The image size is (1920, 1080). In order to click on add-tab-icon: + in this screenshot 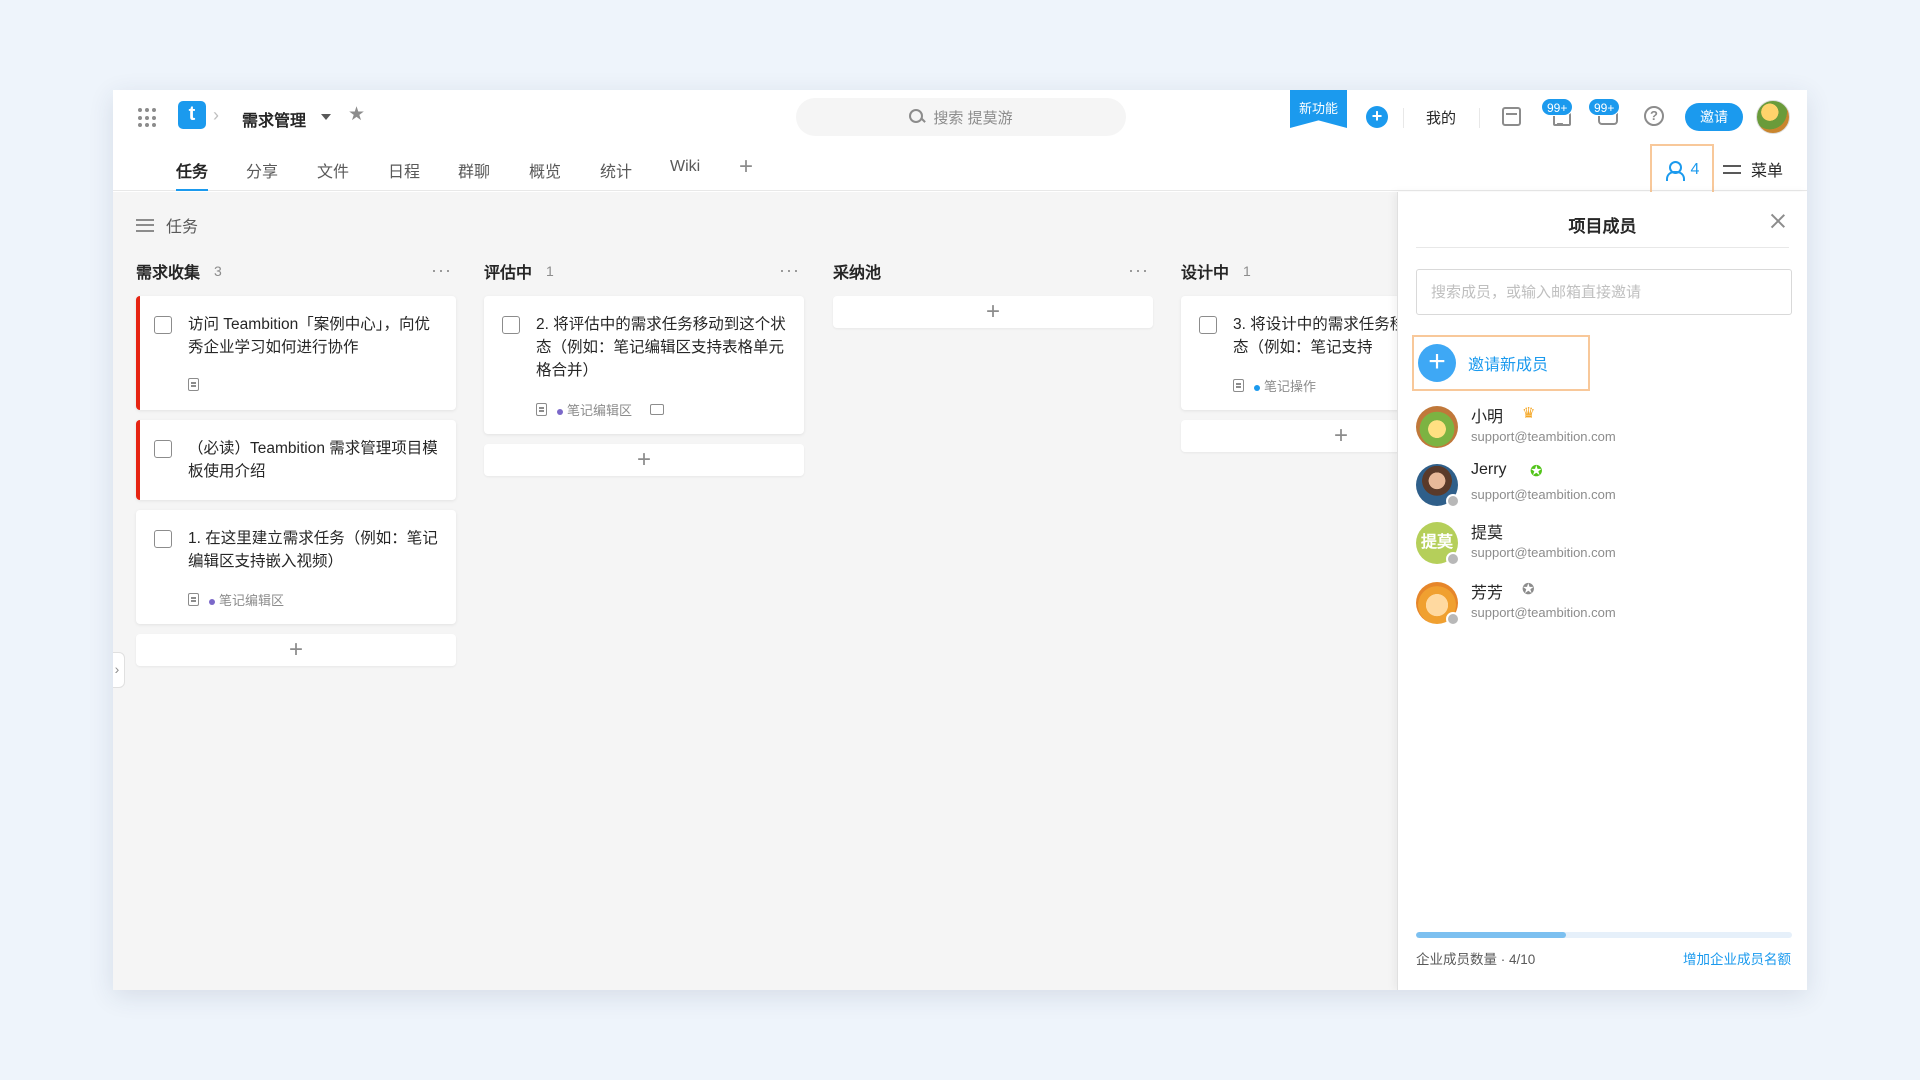, I will do `click(746, 167)`.